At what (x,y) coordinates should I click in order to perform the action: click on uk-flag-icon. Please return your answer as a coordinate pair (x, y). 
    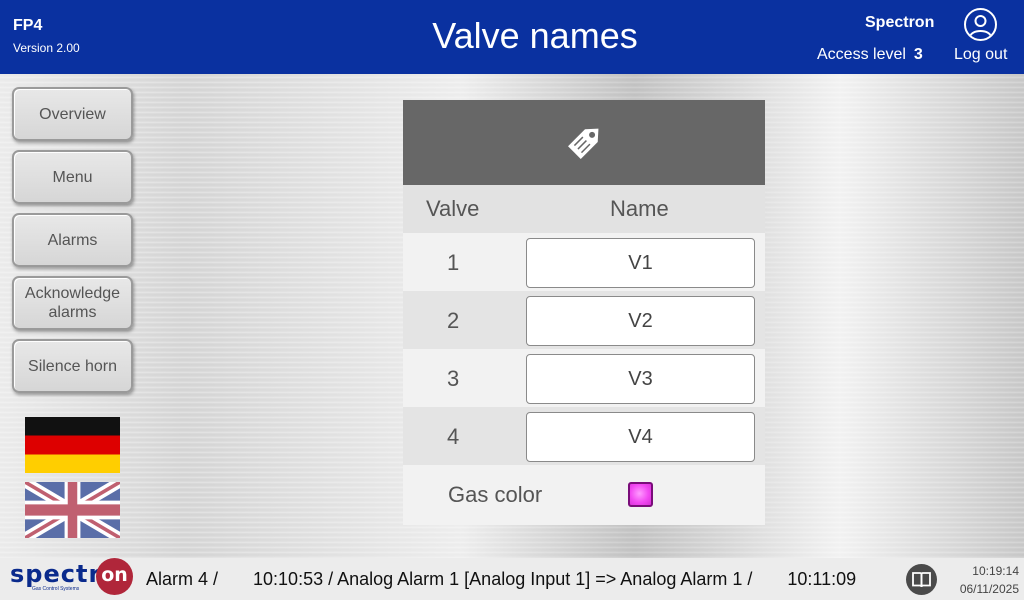
    Looking at the image, I should click on (72, 510).